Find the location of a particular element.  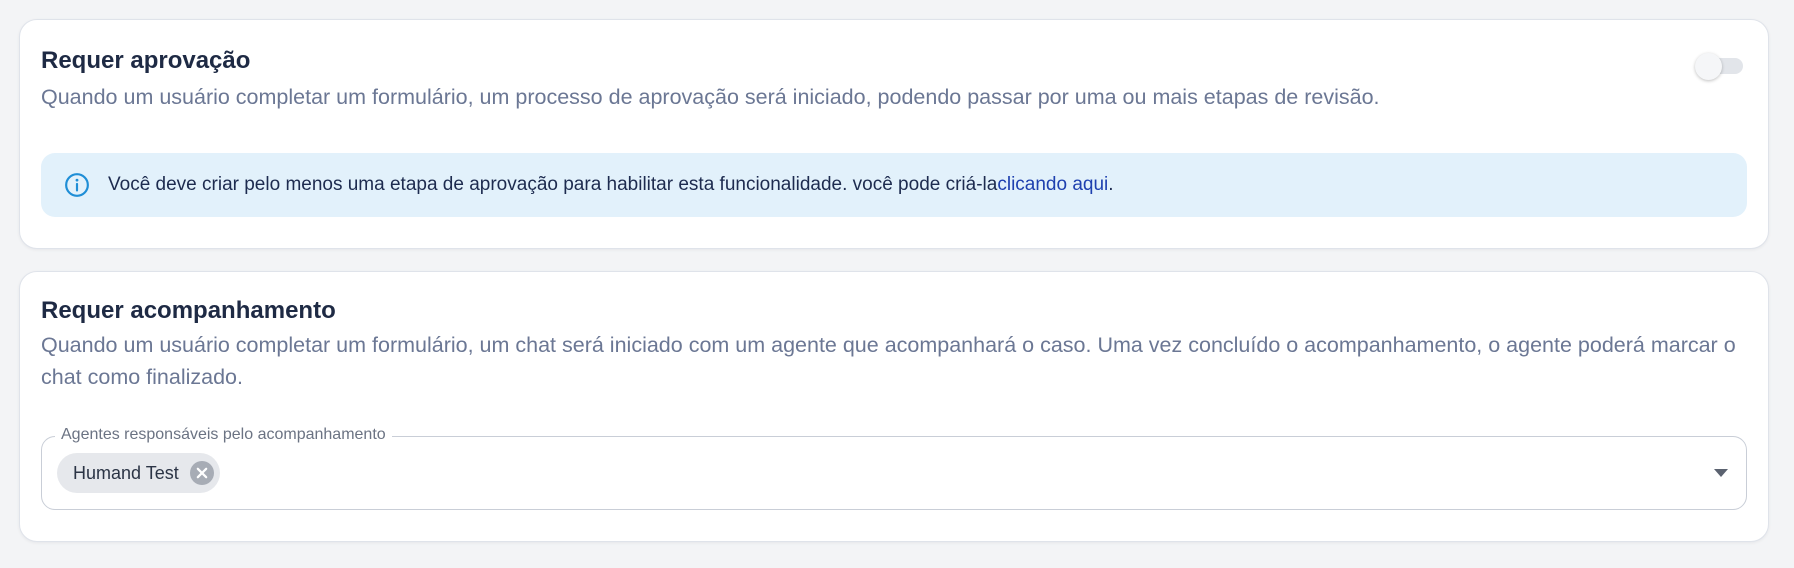

close-circle-icon is located at coordinates (201, 473).